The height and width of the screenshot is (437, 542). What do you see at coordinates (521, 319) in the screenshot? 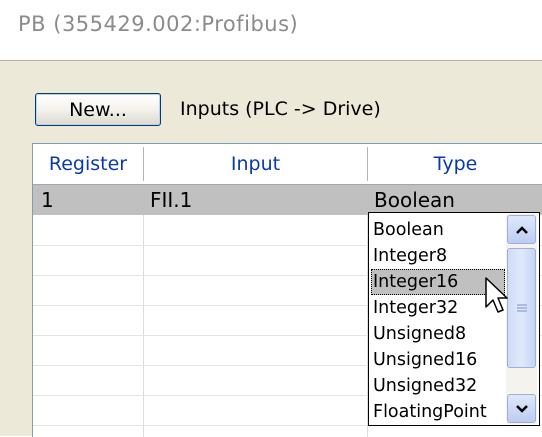
I see `dropdown-scrollbar` at bounding box center [521, 319].